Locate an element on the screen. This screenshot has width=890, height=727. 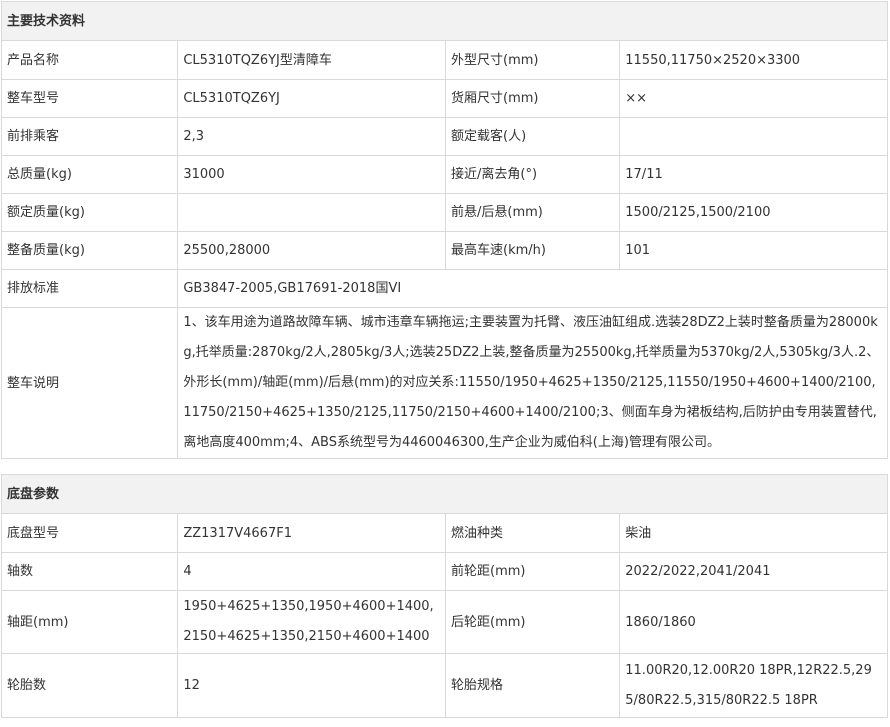
row-label: 轮胎规格 is located at coordinates (533, 685).